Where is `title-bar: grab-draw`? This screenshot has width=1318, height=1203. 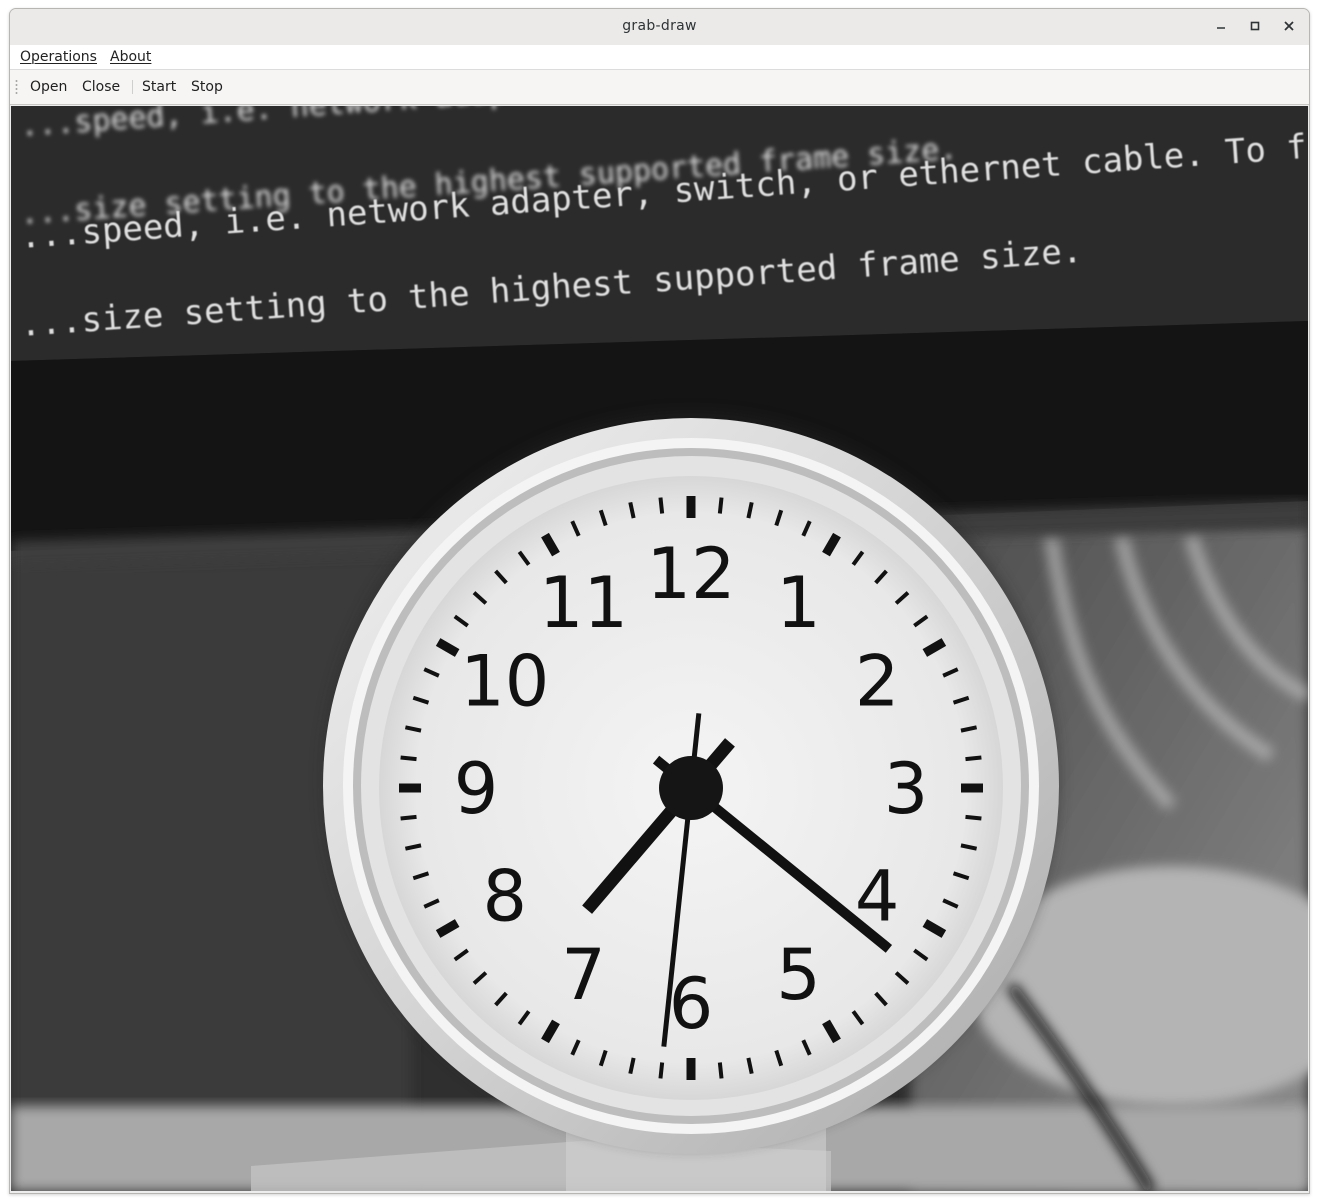
title-bar: grab-draw is located at coordinates (659, 27).